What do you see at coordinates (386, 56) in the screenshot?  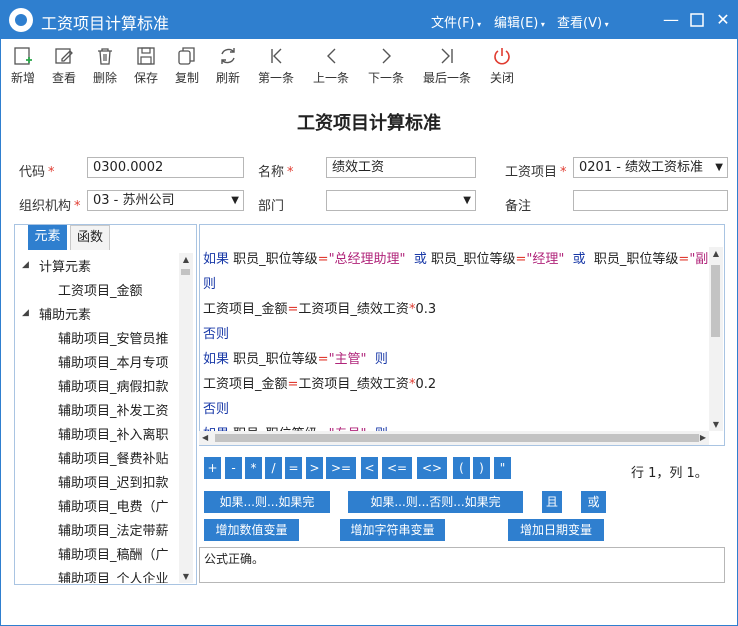 I see `next-record-icon` at bounding box center [386, 56].